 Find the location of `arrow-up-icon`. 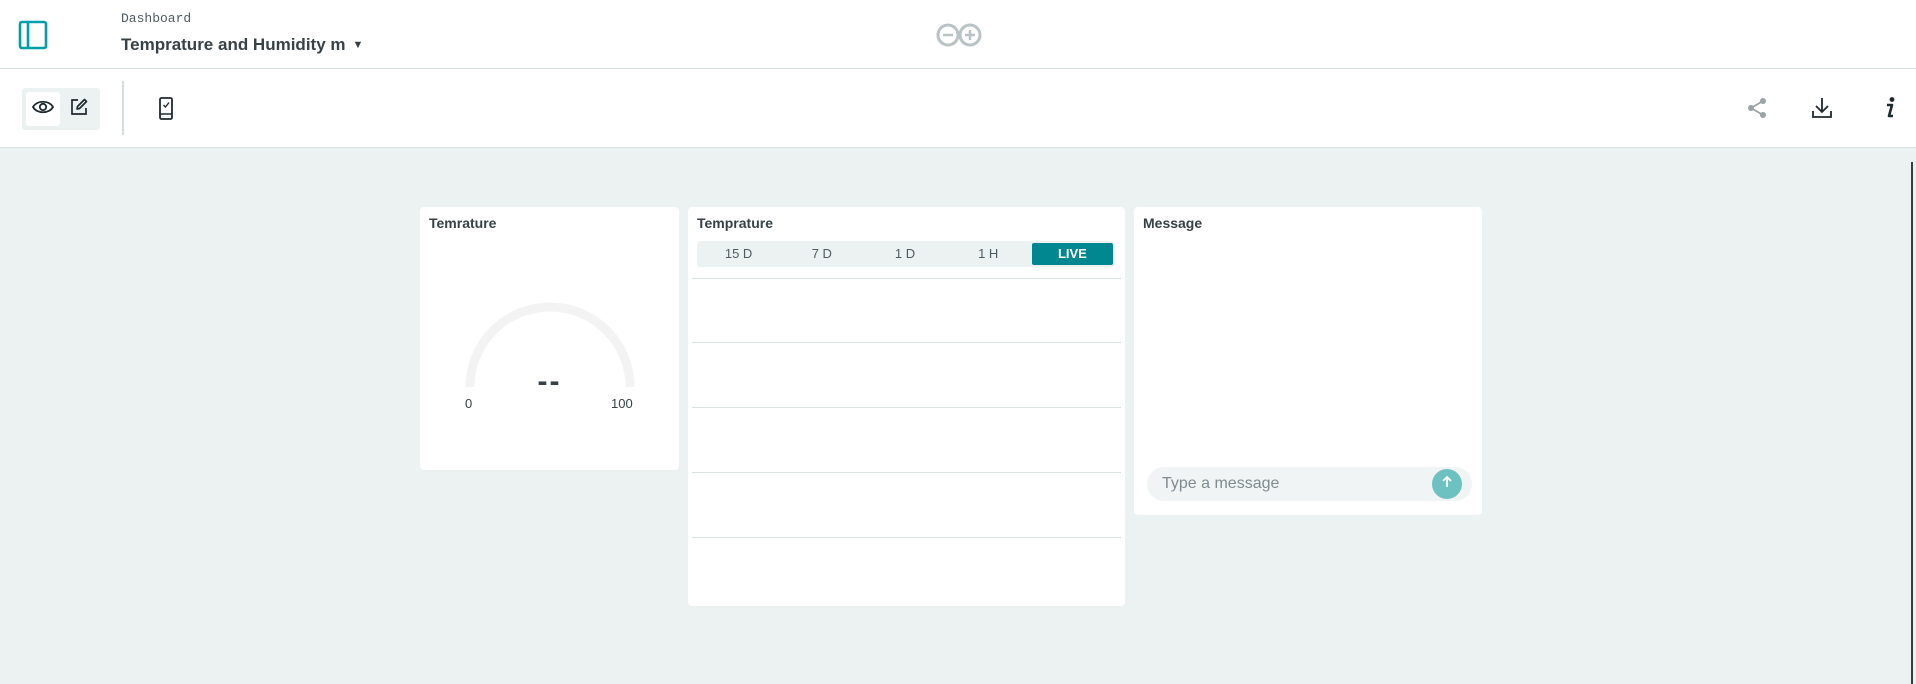

arrow-up-icon is located at coordinates (1447, 484).